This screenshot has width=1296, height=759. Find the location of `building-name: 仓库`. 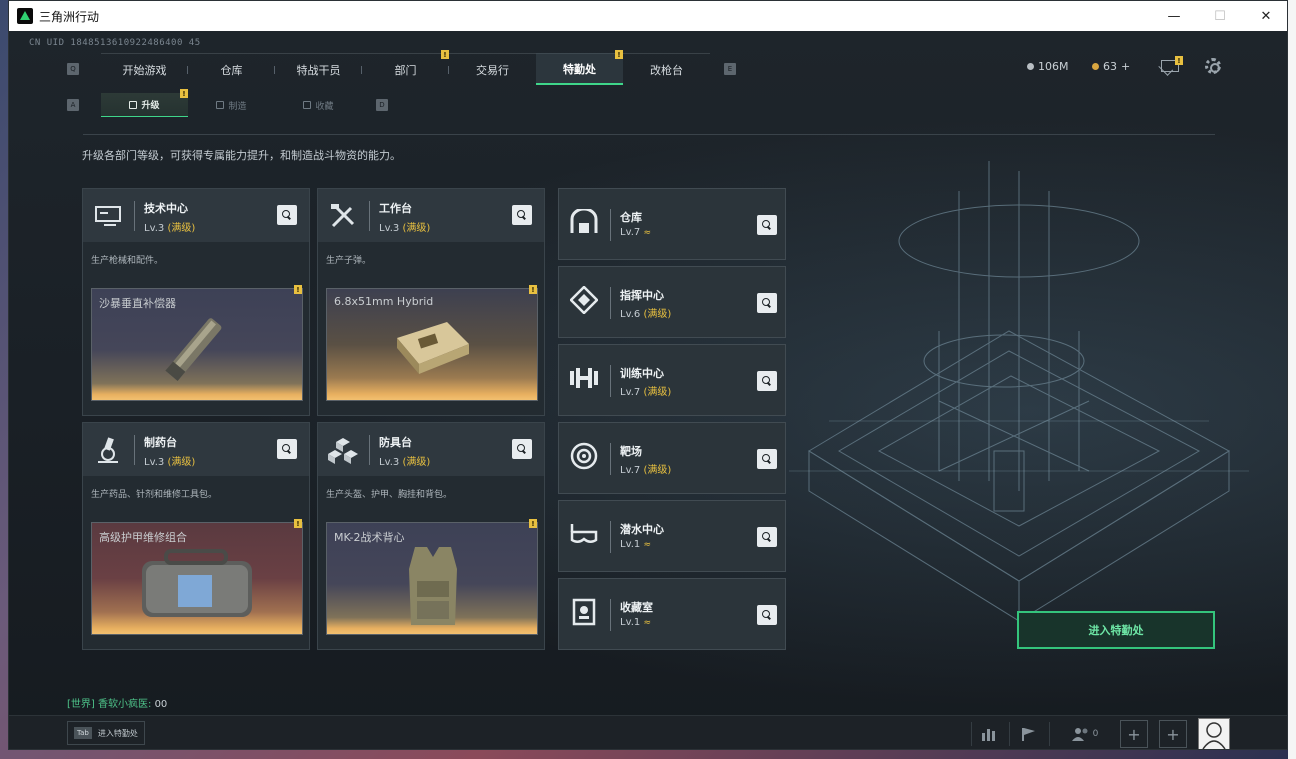

building-name: 仓库 is located at coordinates (631, 217).